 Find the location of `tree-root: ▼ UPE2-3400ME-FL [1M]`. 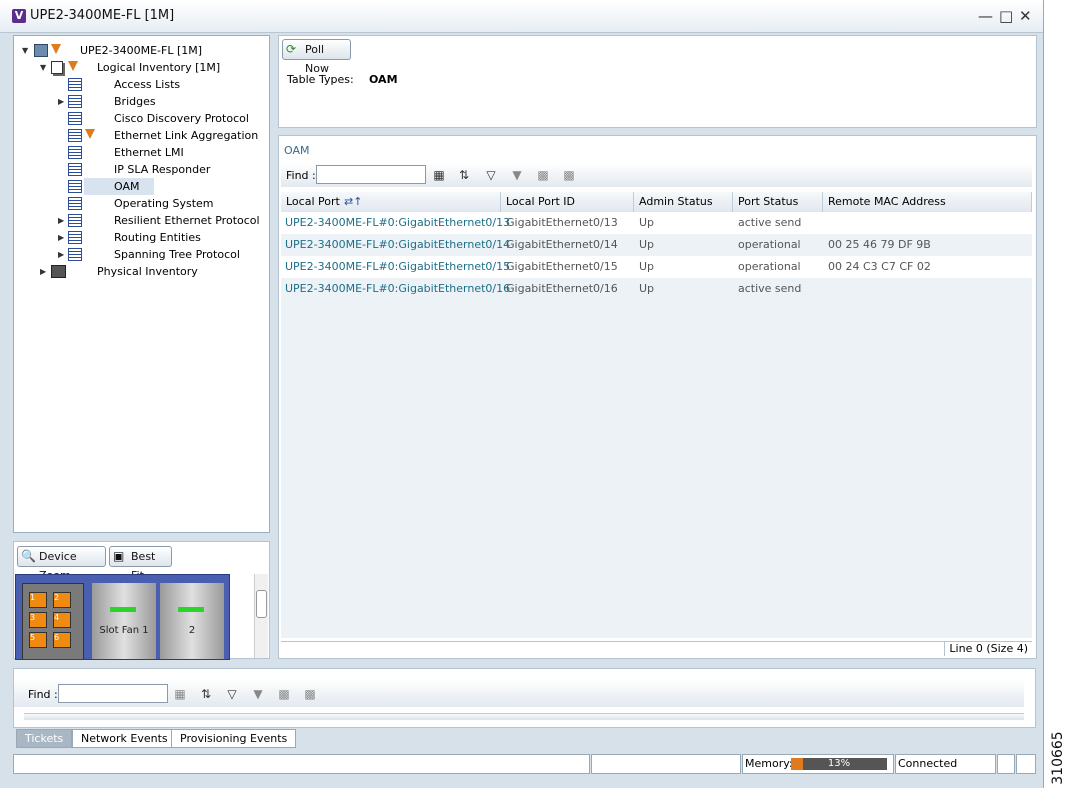

tree-root: ▼ UPE2-3400ME-FL [1M] is located at coordinates (141, 50).